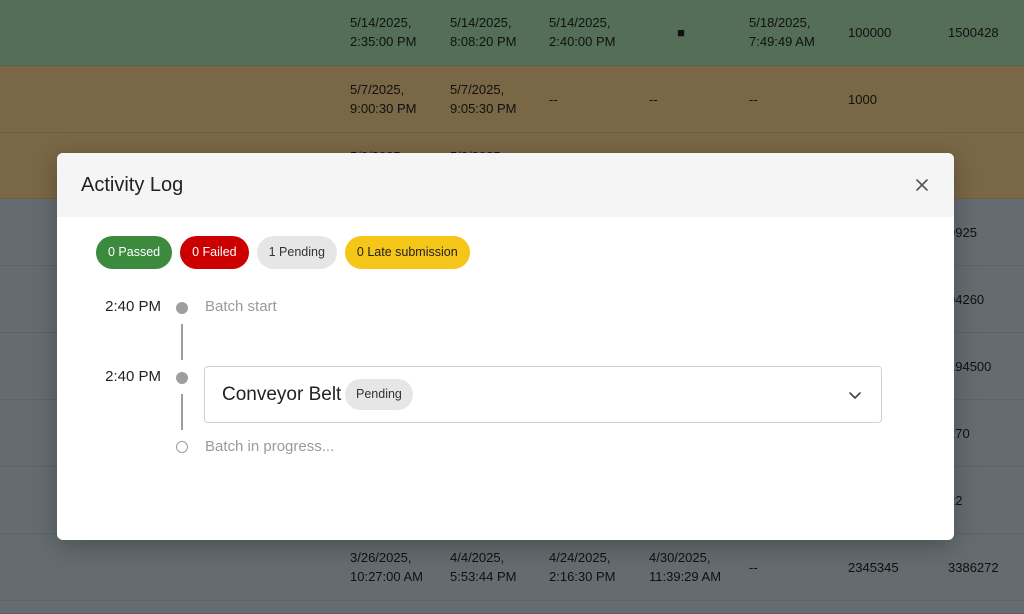  What do you see at coordinates (505, 185) in the screenshot?
I see `dialog-header: Activity Log` at bounding box center [505, 185].